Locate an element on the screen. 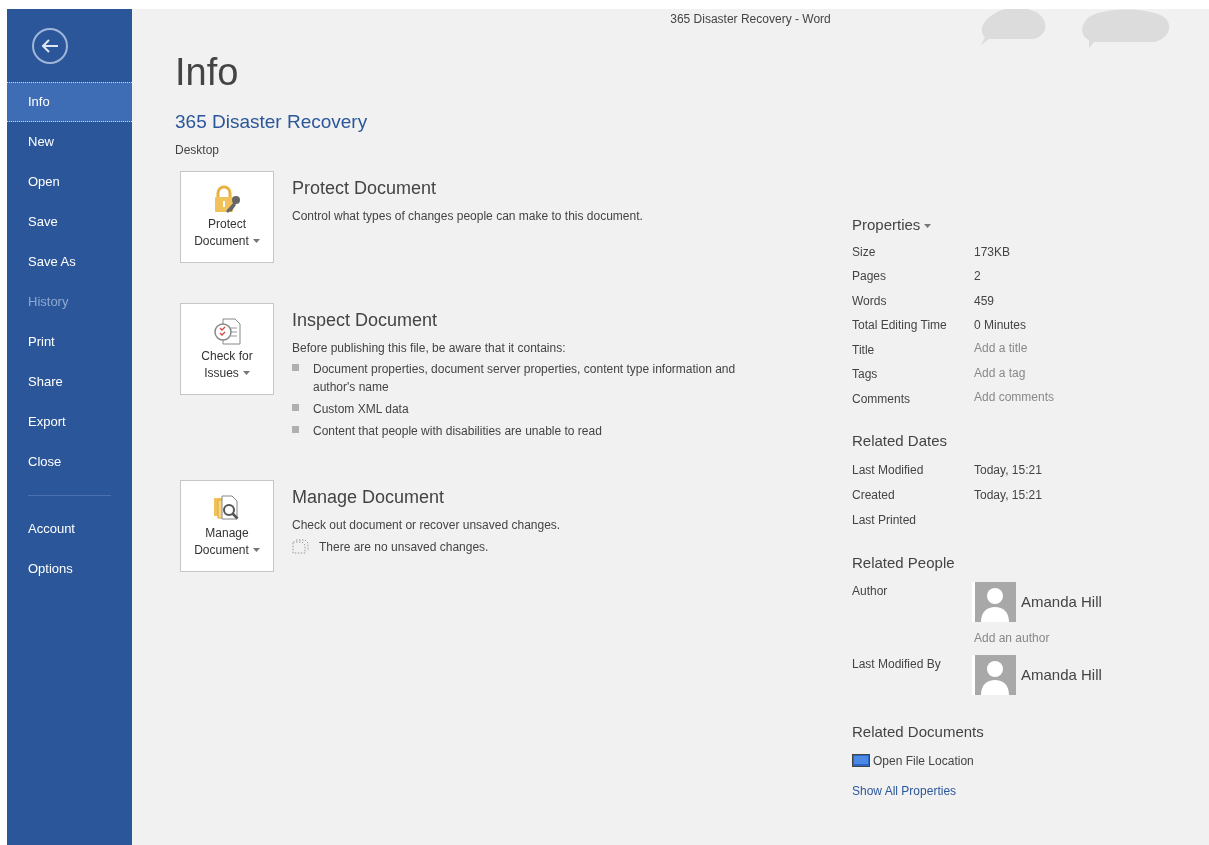 The width and height of the screenshot is (1209, 845). bullet-text: Document properties, document server properties, content type information and author's name is located at coordinates (525, 378).